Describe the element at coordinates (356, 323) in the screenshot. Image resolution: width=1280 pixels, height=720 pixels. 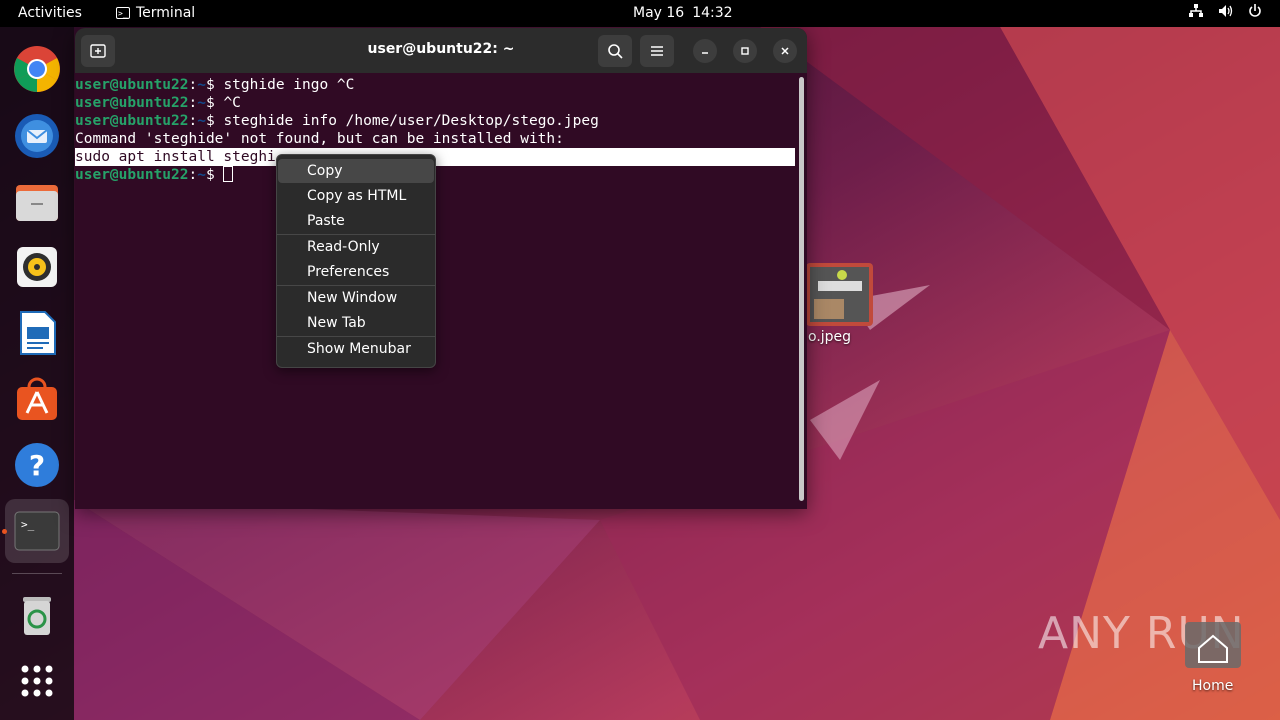
I see `menu-item-new-tab: New Tab` at that location.